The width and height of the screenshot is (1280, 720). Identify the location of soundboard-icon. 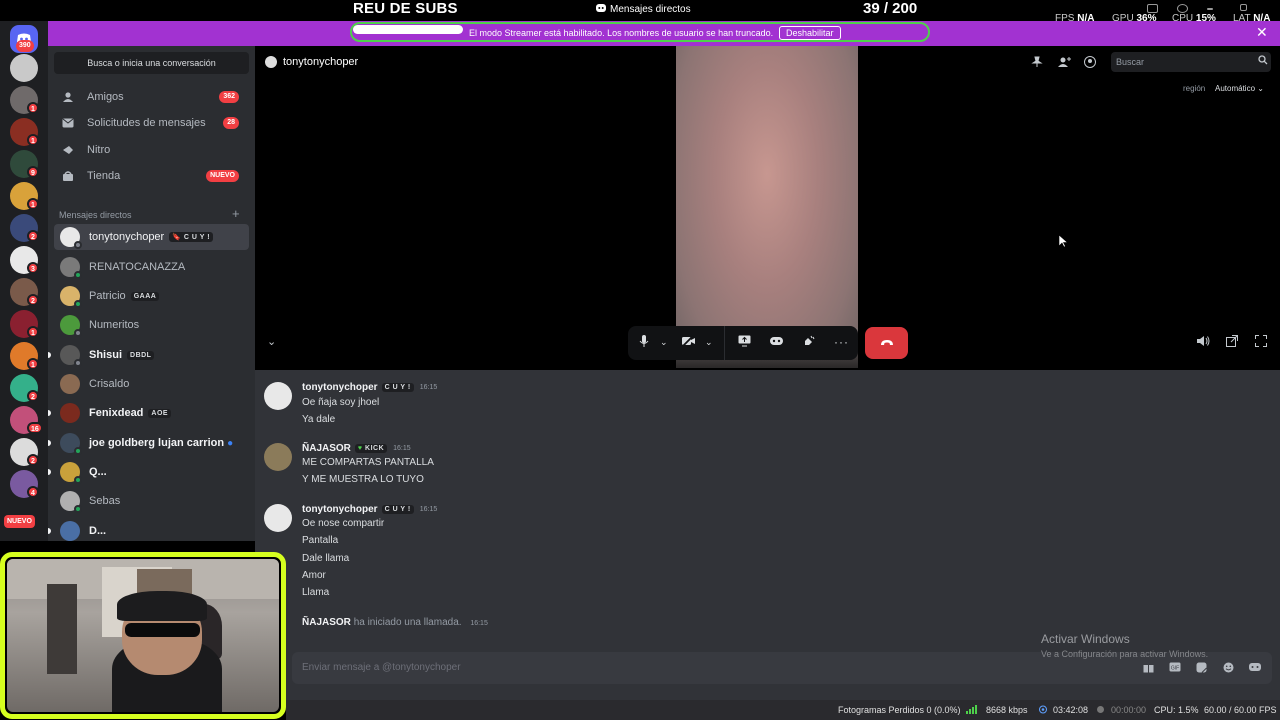
(809, 342).